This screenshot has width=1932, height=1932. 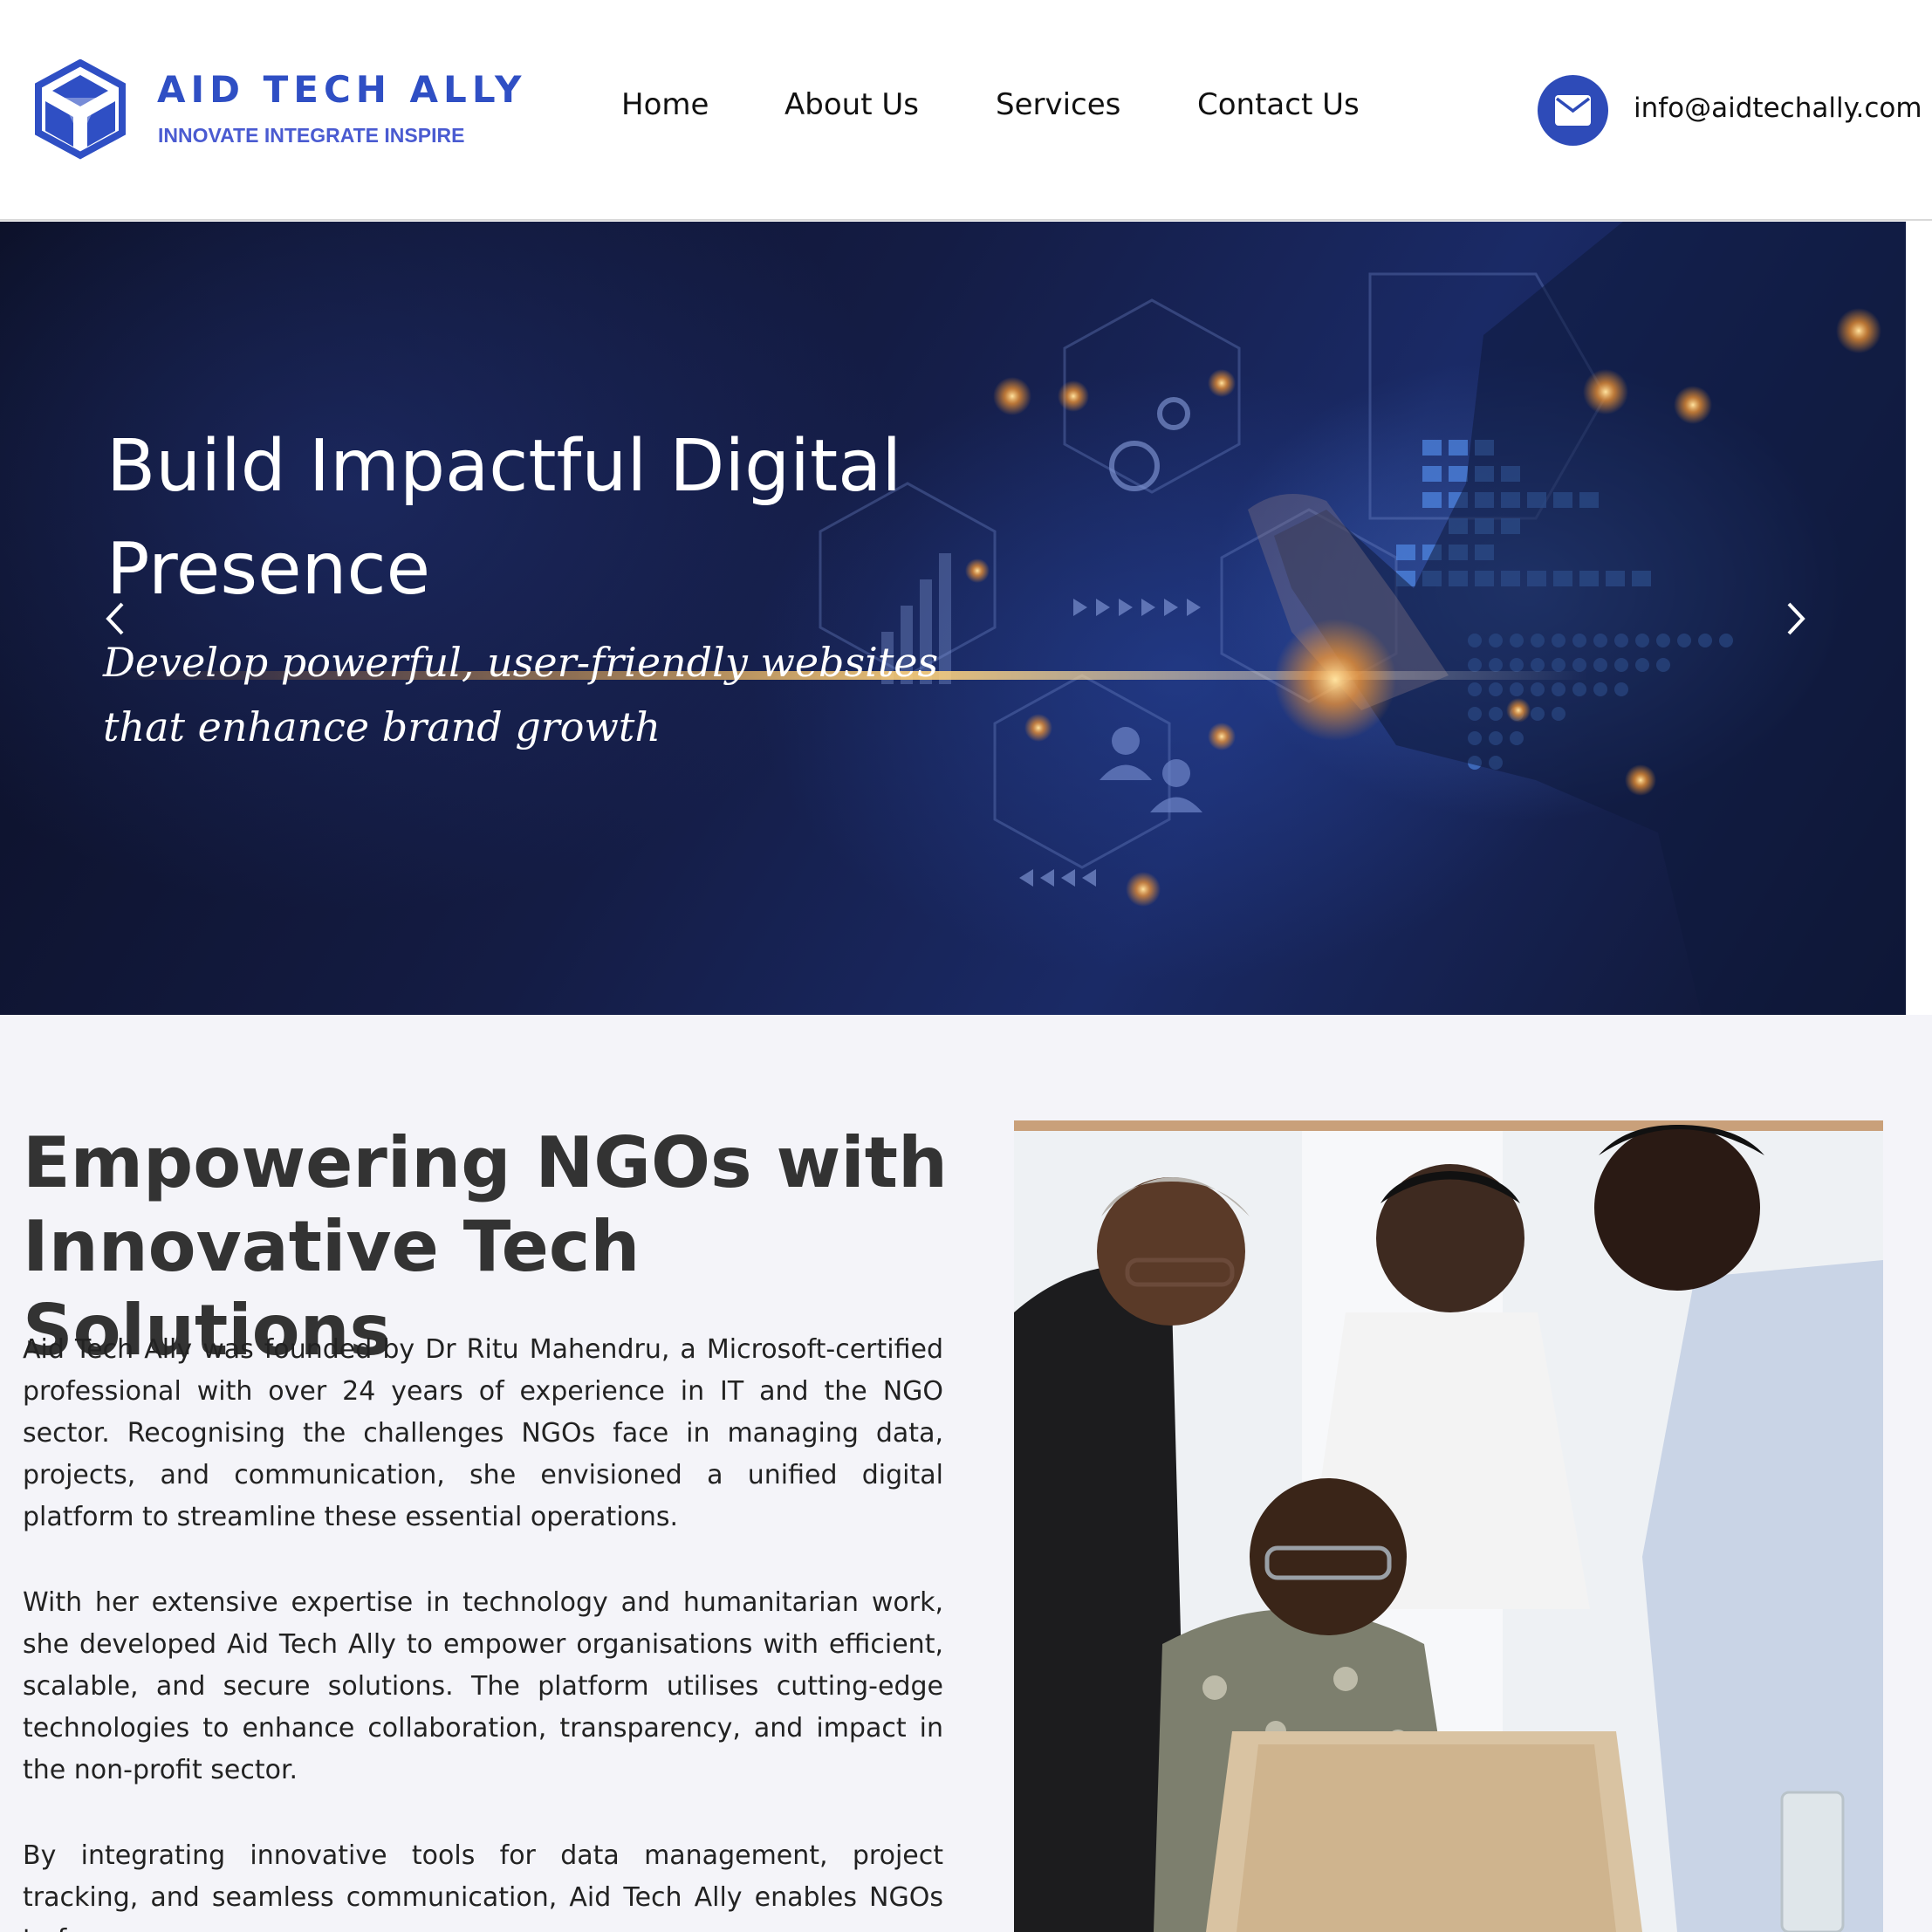 I want to click on chevron-right-icon, so click(x=1796, y=619).